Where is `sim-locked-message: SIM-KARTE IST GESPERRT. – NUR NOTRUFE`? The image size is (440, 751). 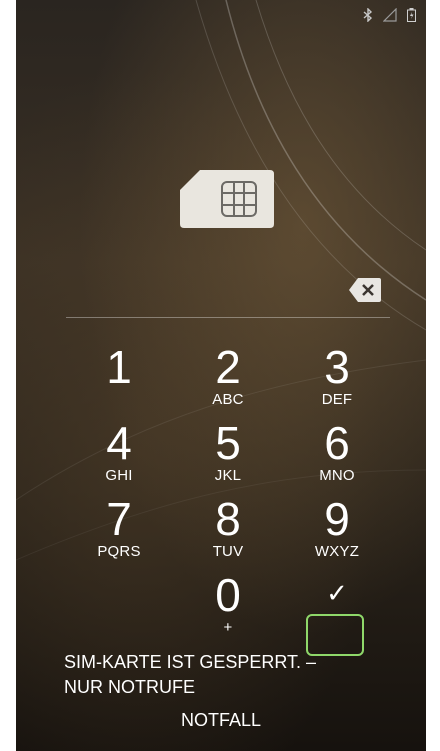
sim-locked-message: SIM-KARTE IST GESPERRT. – NUR NOTRUFE is located at coordinates (224, 675).